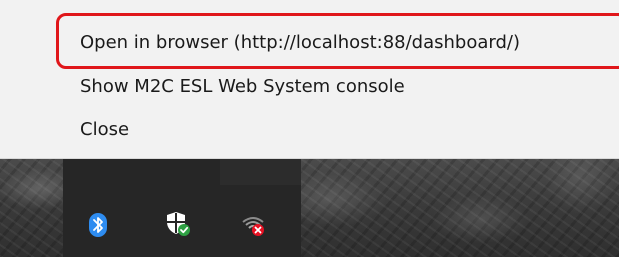 The image size is (619, 257). Describe the element at coordinates (260, 172) in the screenshot. I see `tray-panel-hover-area` at that location.